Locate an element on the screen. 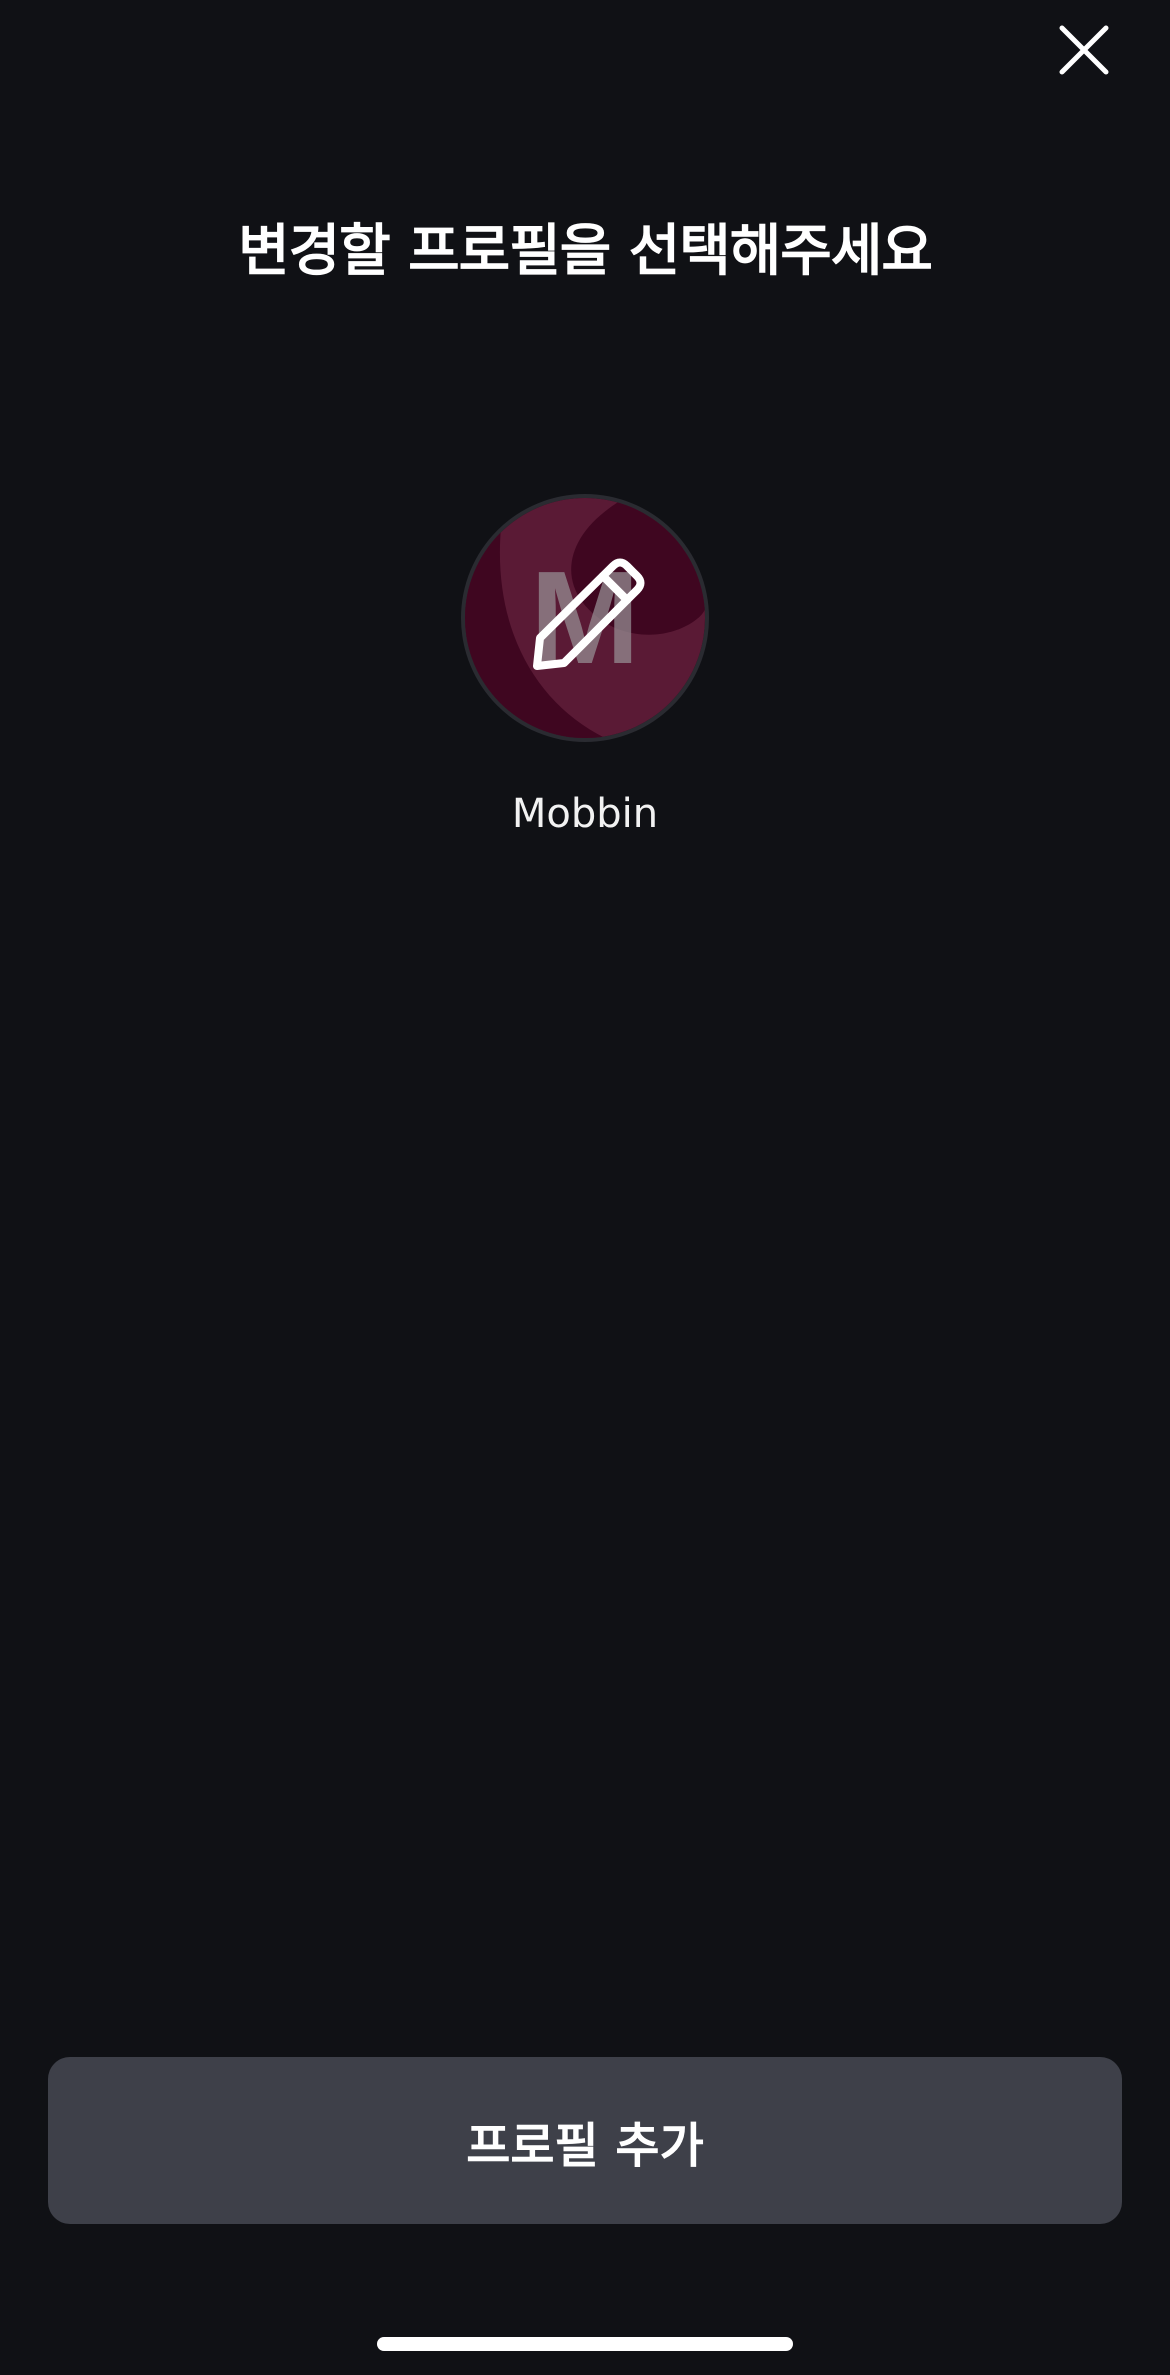  profile-name: Mobbin is located at coordinates (585, 814).